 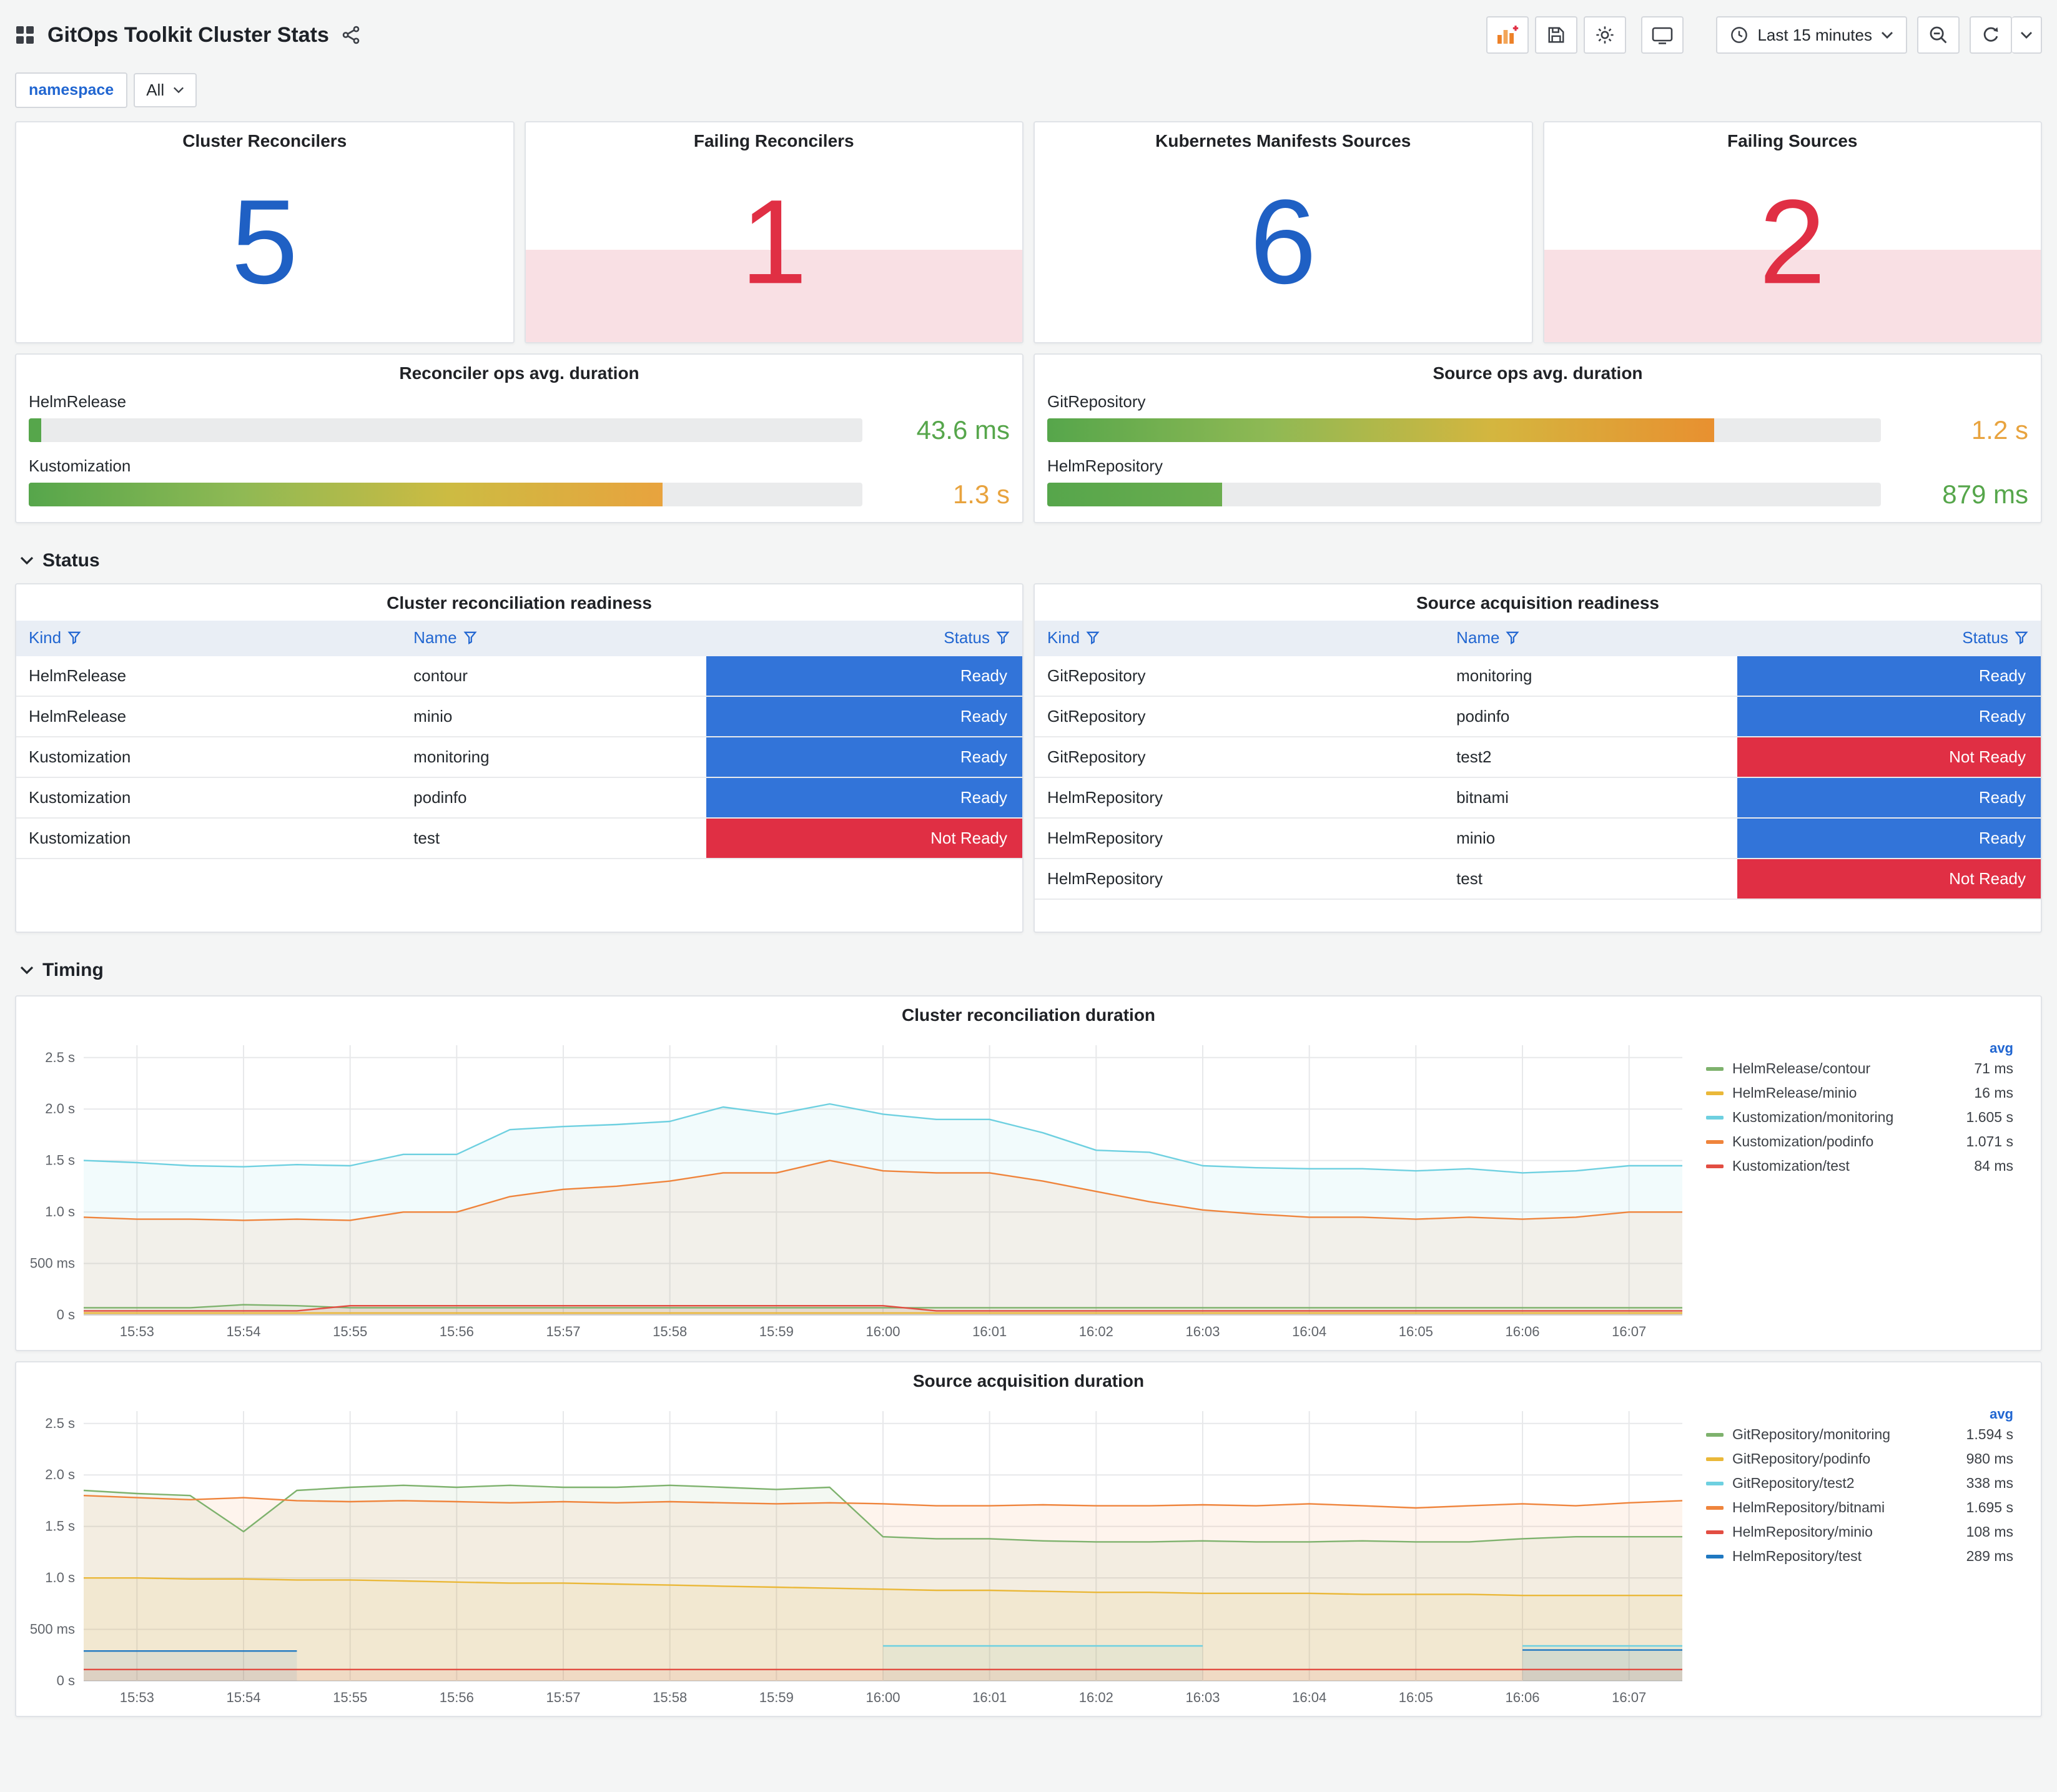 What do you see at coordinates (1844, 1141) in the screenshot?
I see `legend-series-name: Kustomization/podinfo` at bounding box center [1844, 1141].